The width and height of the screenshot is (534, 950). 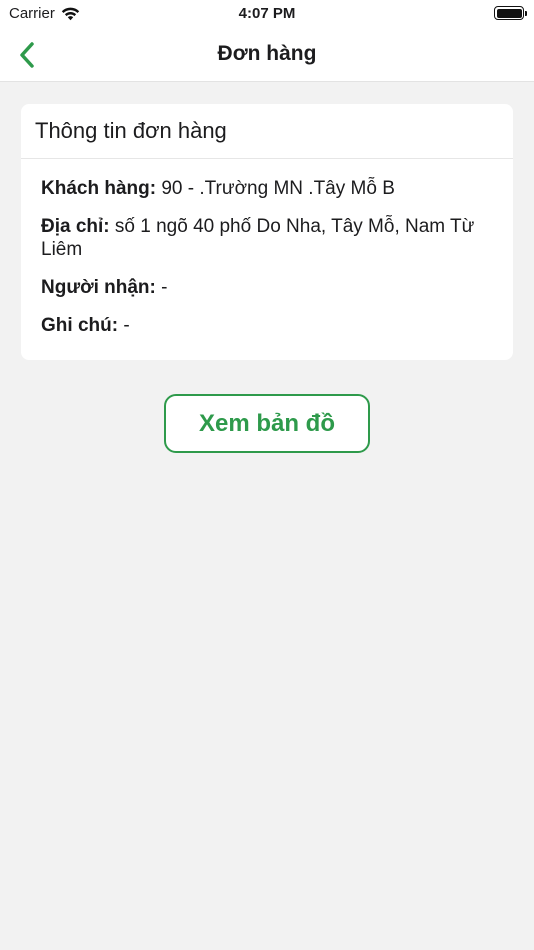 What do you see at coordinates (267, 423) in the screenshot?
I see `view-map-button: Xem bản đồ` at bounding box center [267, 423].